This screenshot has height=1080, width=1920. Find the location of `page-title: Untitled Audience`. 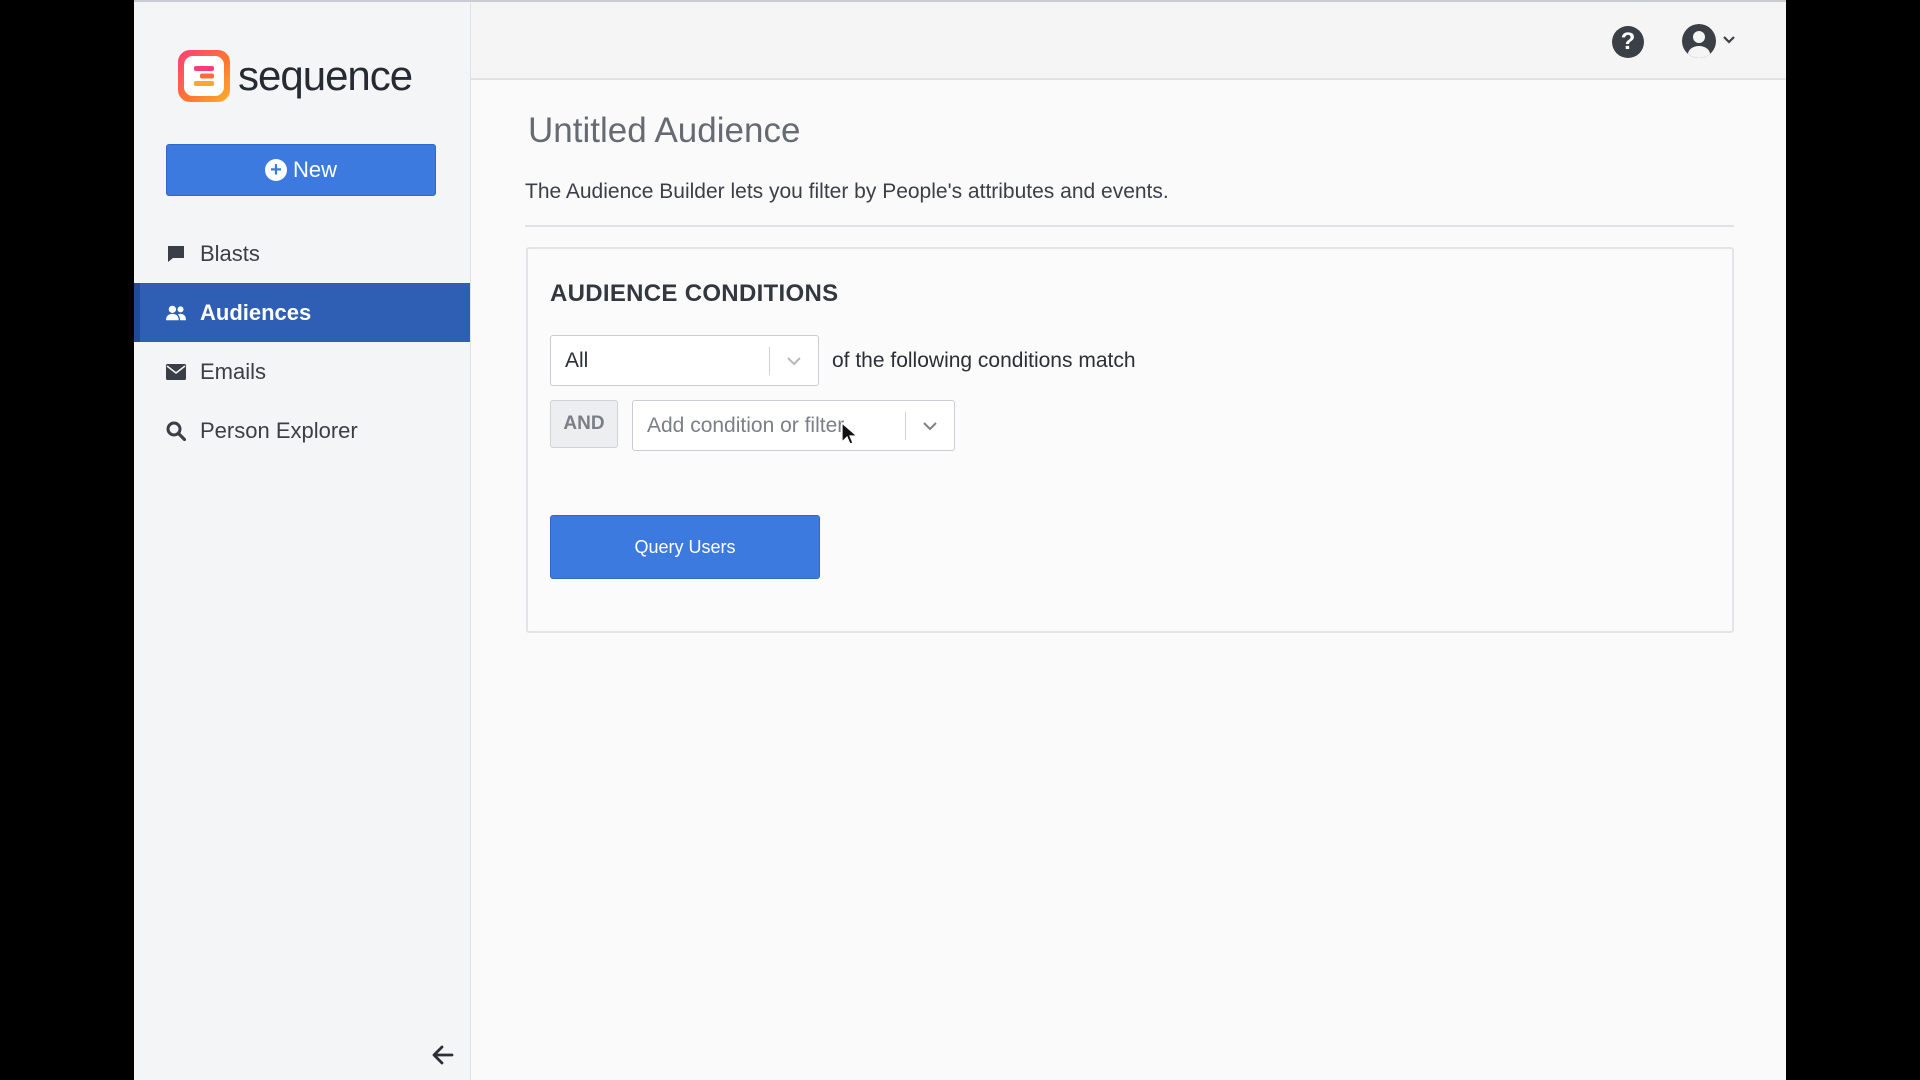

page-title: Untitled Audience is located at coordinates (664, 130).